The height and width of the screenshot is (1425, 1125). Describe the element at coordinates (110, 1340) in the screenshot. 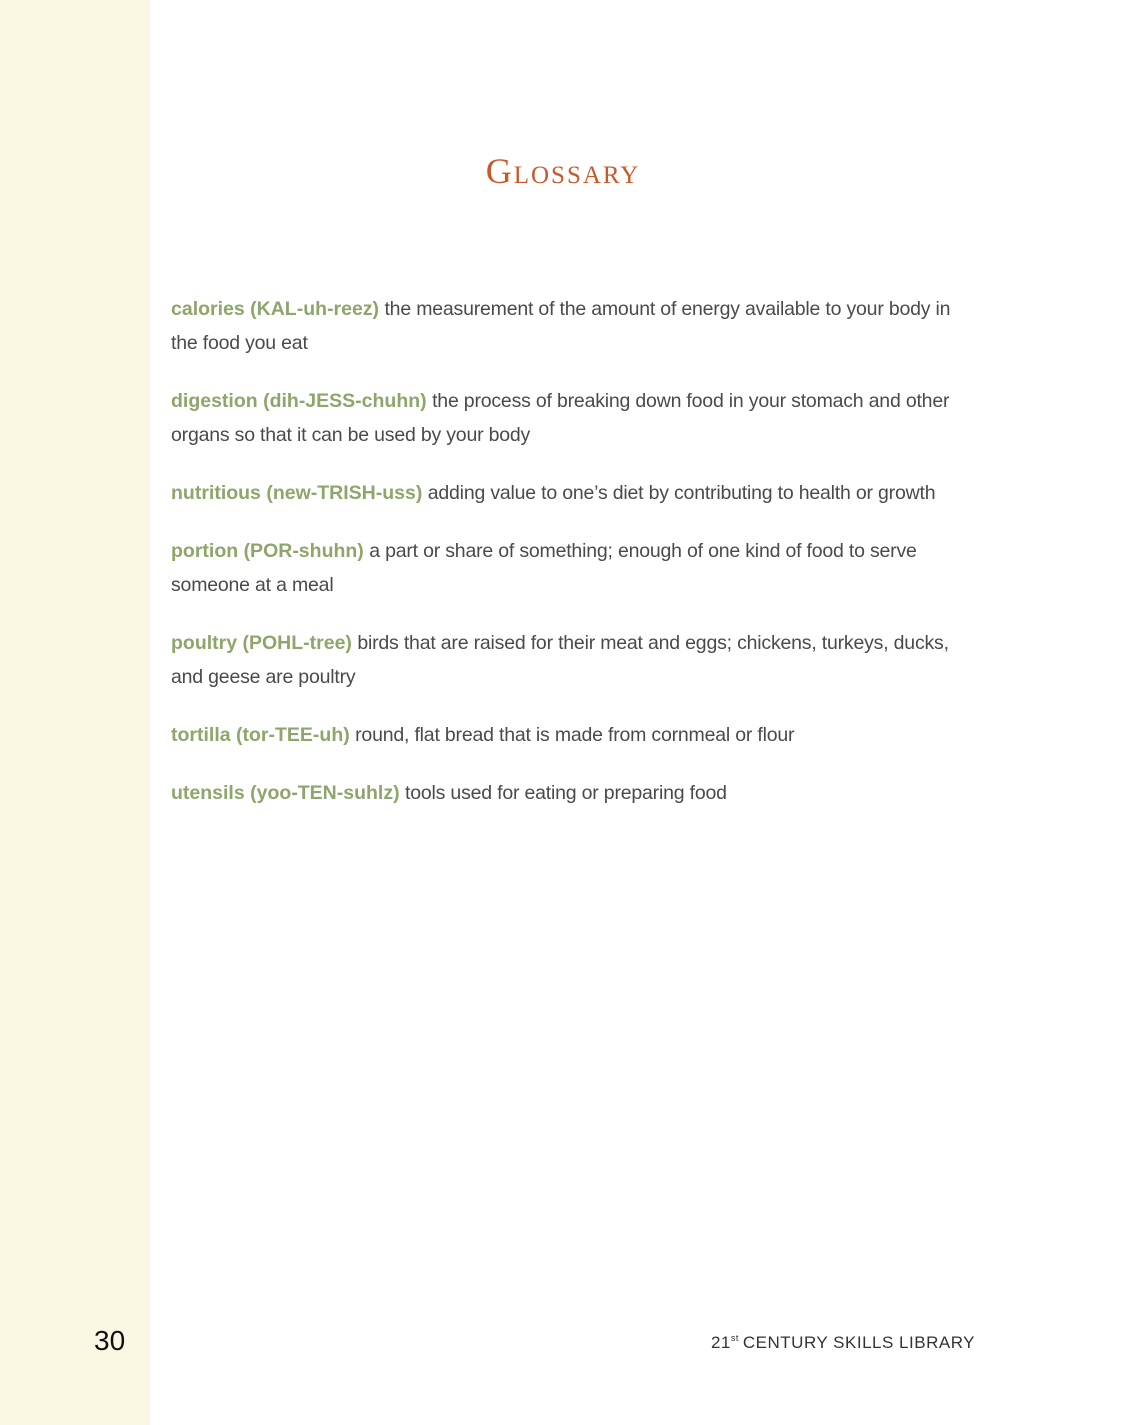

I see `page-number: 30` at that location.